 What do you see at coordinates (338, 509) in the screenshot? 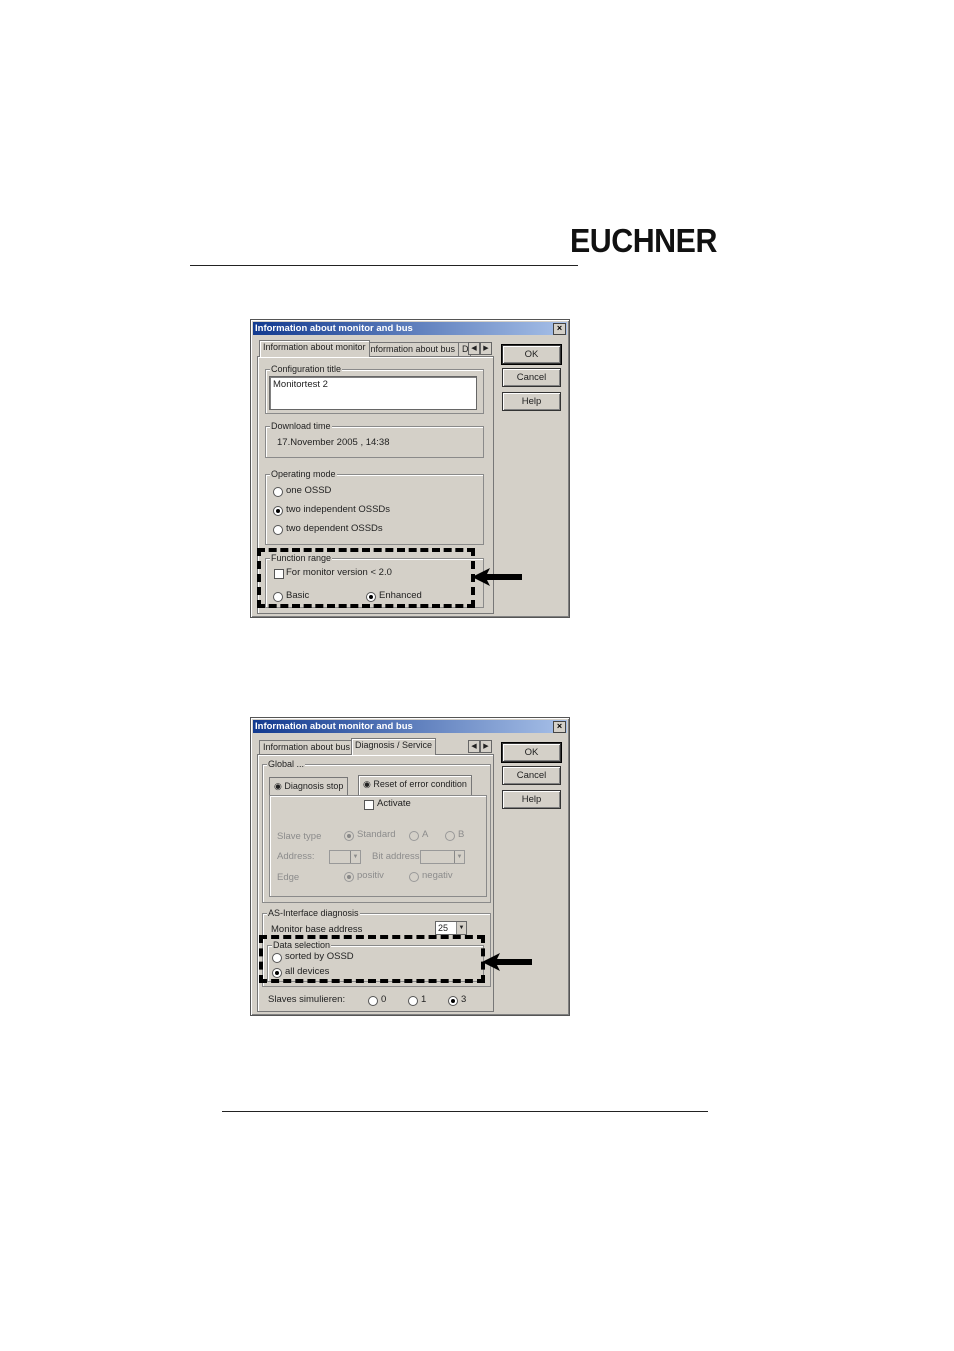
I see `radio-label: two independent OSSDs` at bounding box center [338, 509].